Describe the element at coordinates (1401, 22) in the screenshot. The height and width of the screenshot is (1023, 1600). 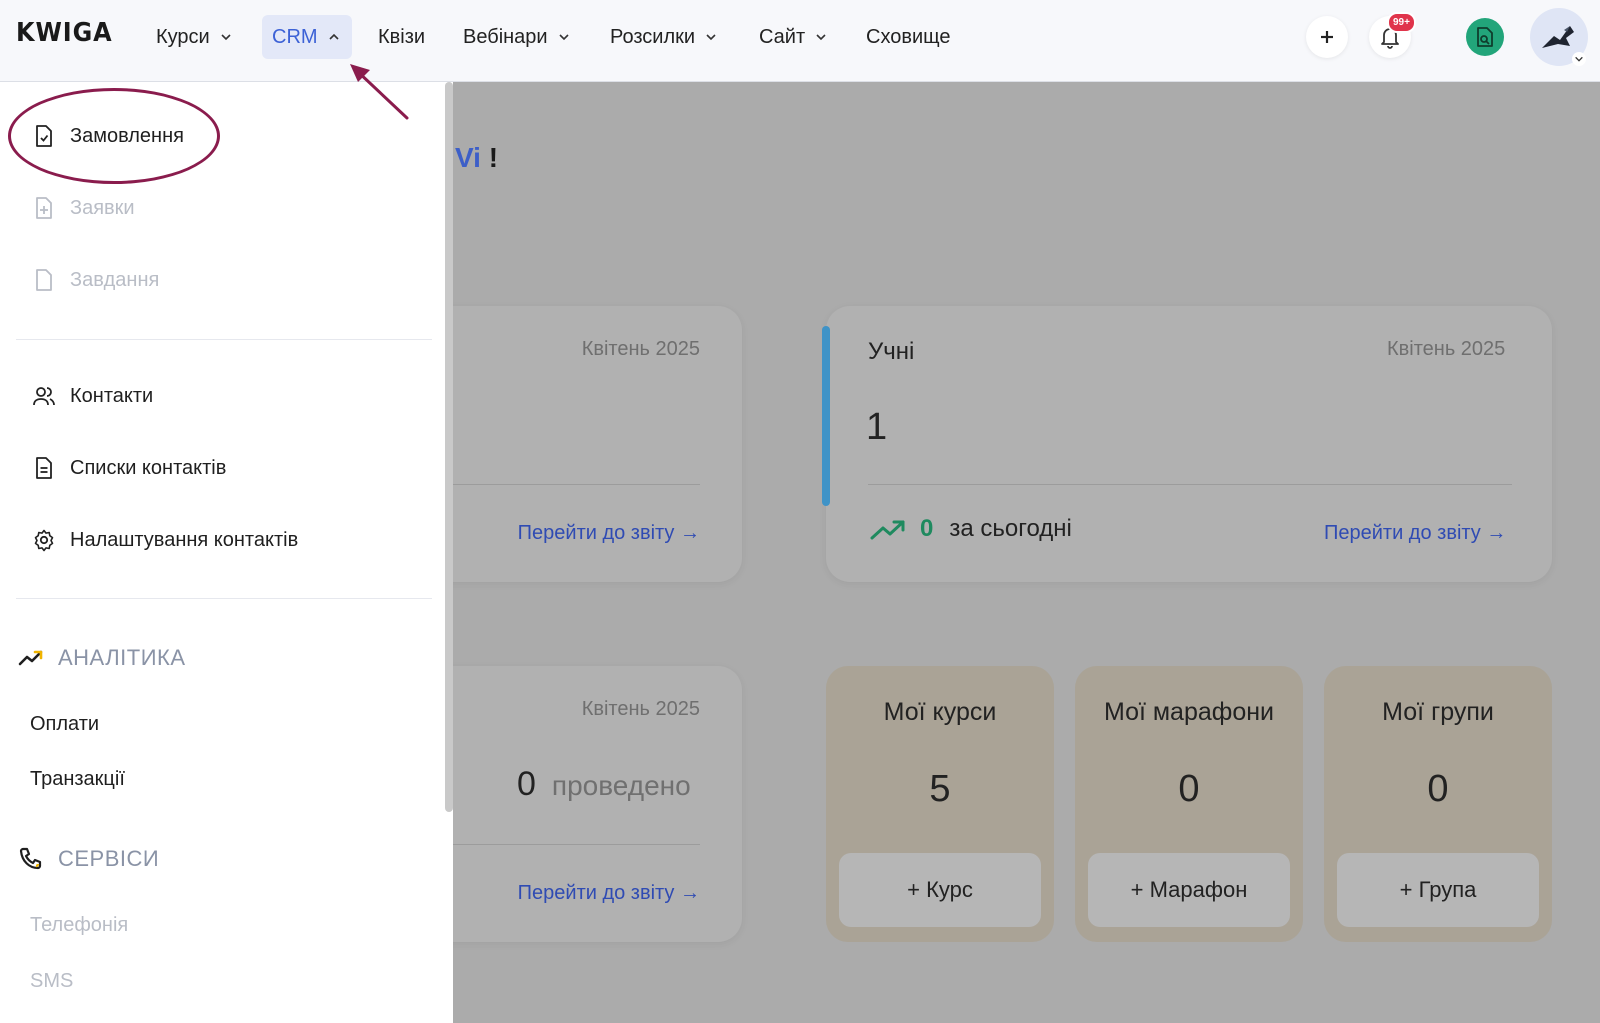
I see `notifications-badge: 99+` at that location.